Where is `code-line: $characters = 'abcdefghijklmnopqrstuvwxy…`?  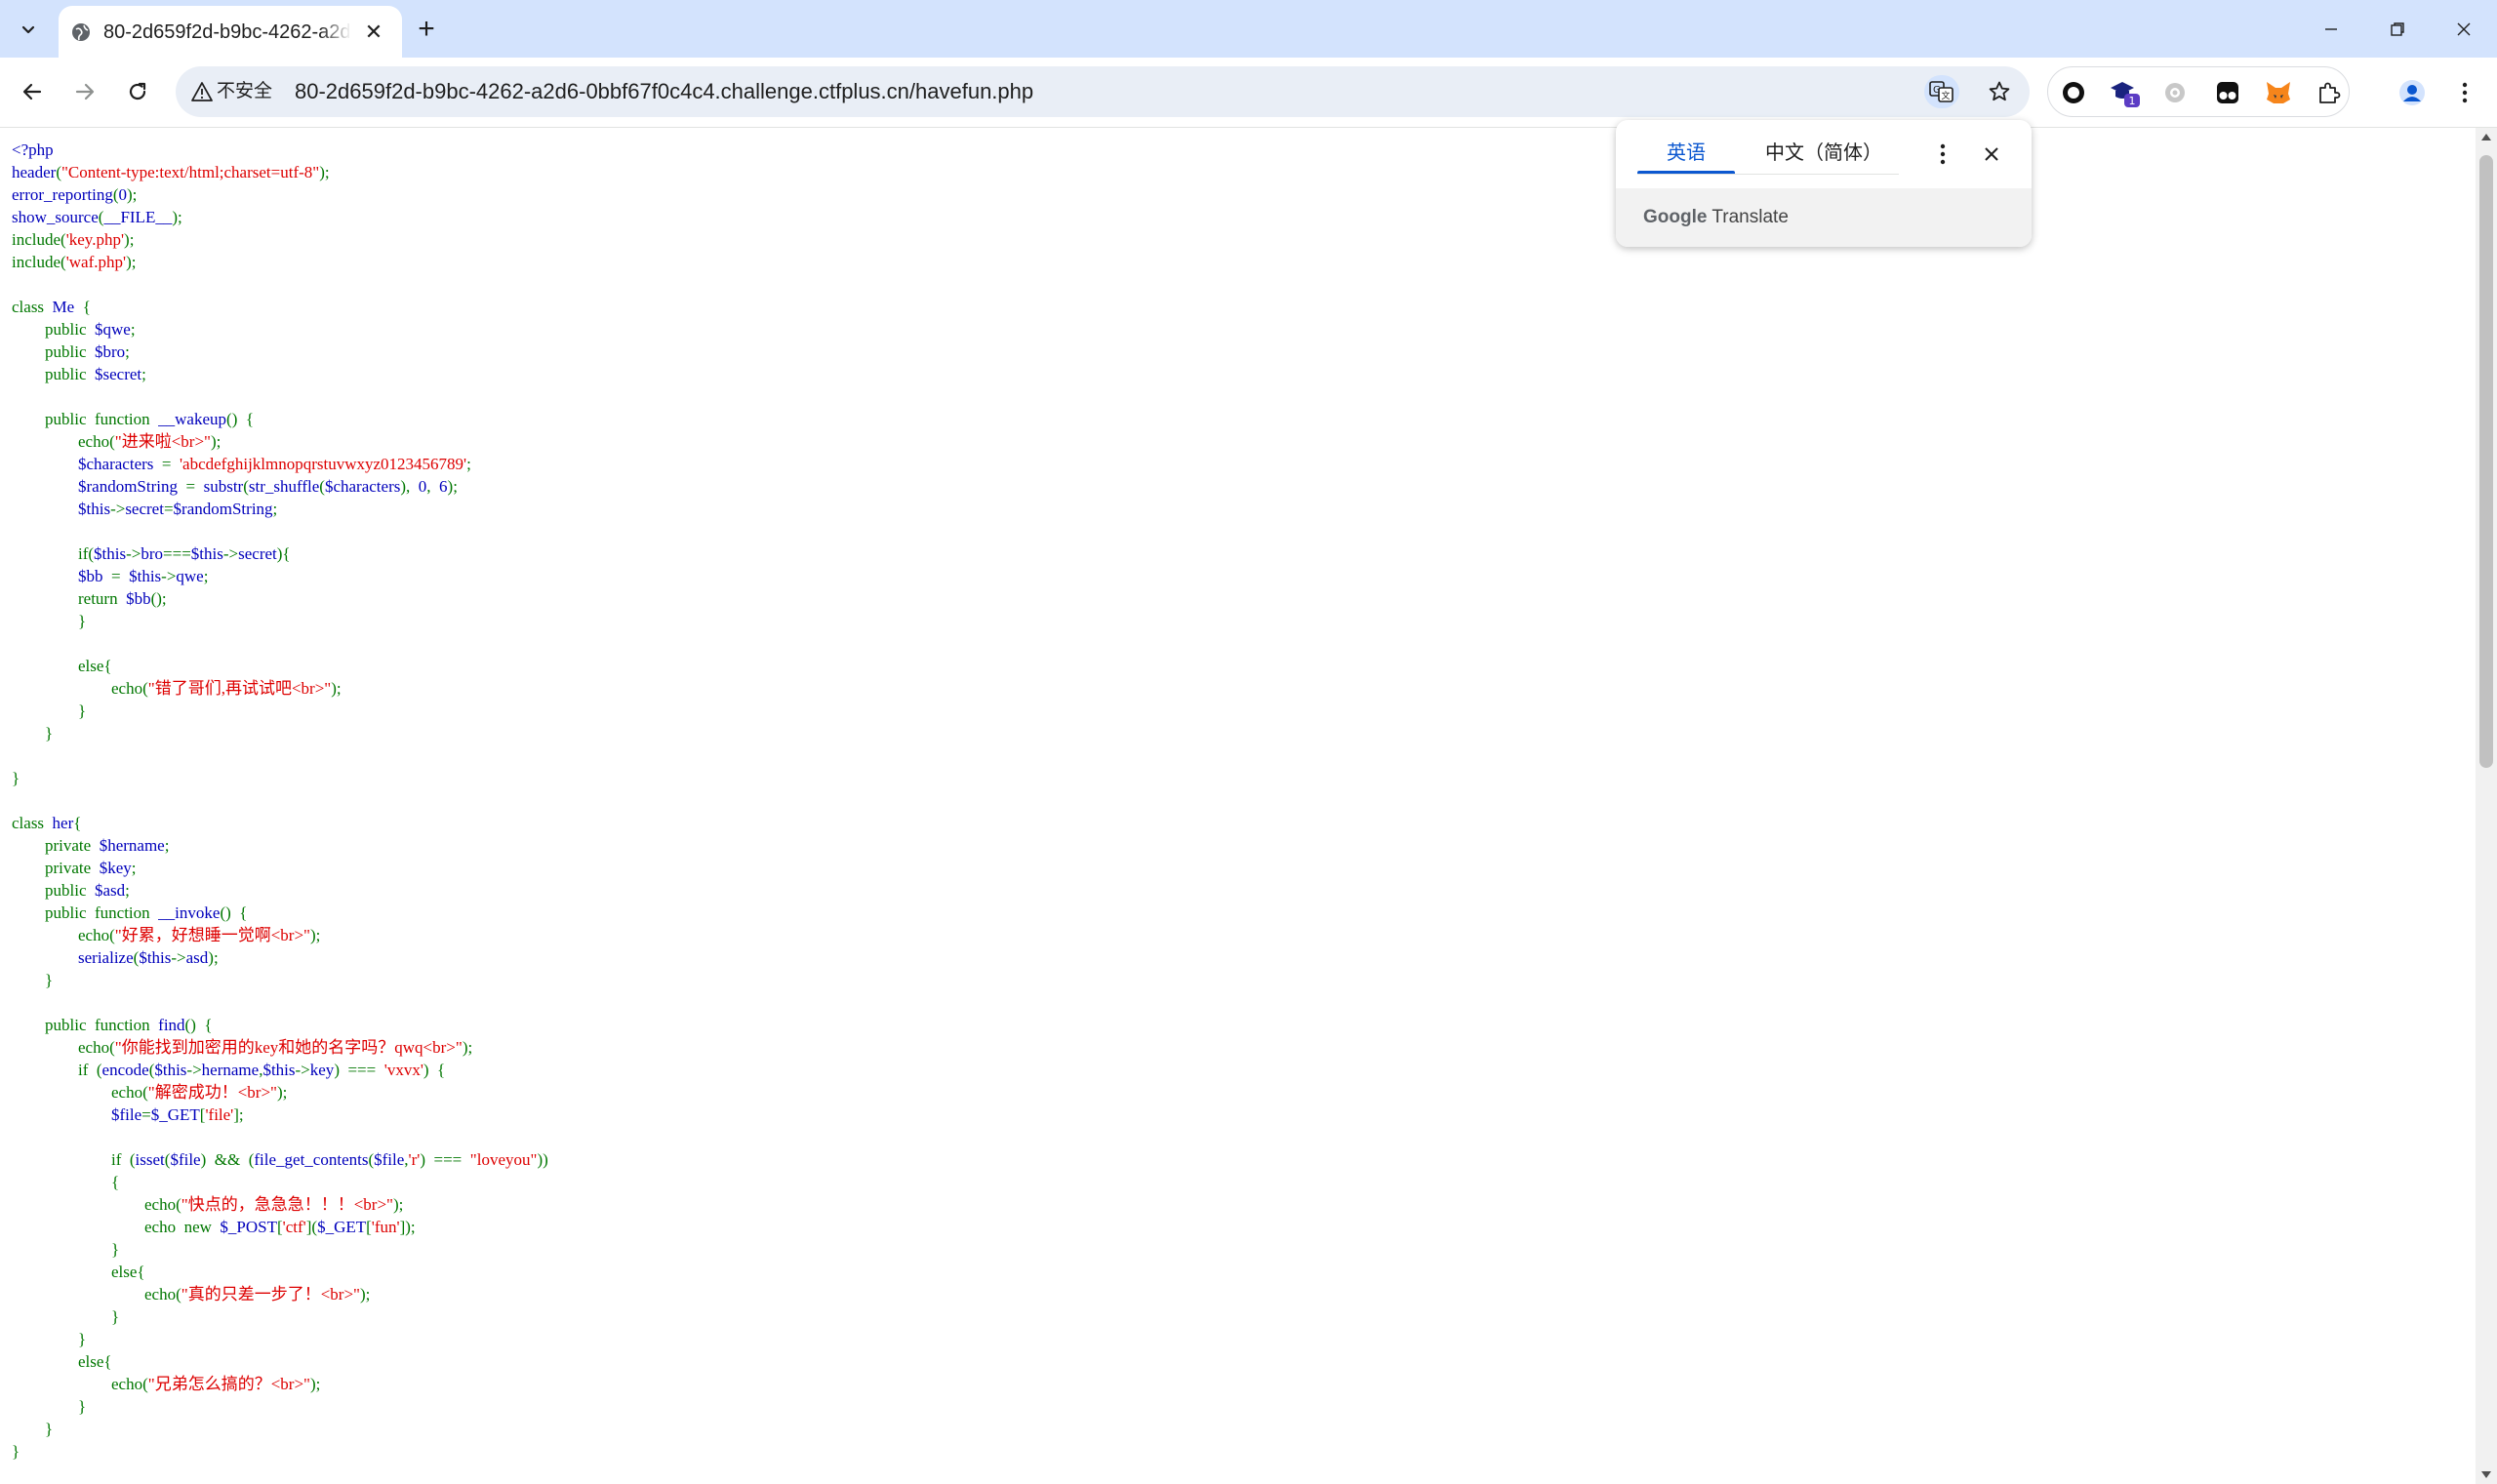 code-line: $characters = 'abcdefghijklmnopqrstuvwxy… is located at coordinates (280, 464).